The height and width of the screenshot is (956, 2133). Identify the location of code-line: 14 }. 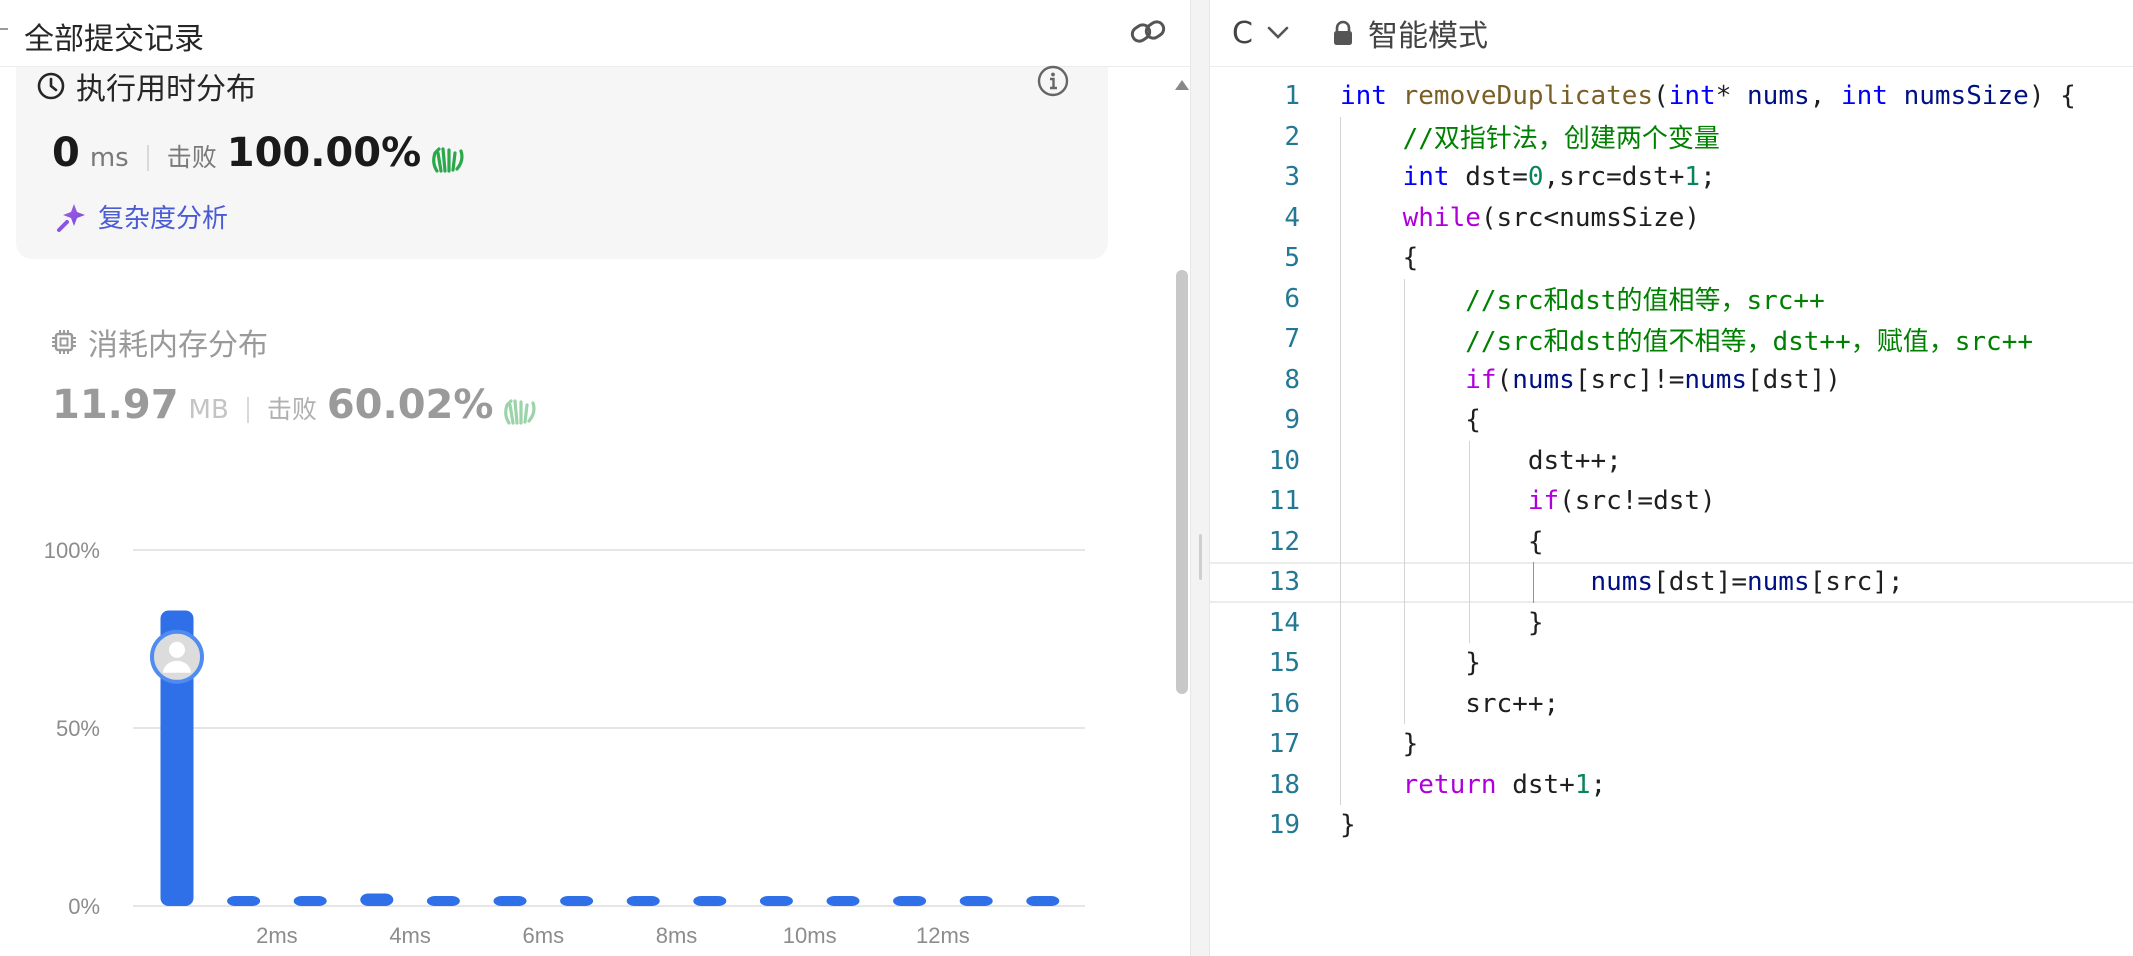
(1671, 623).